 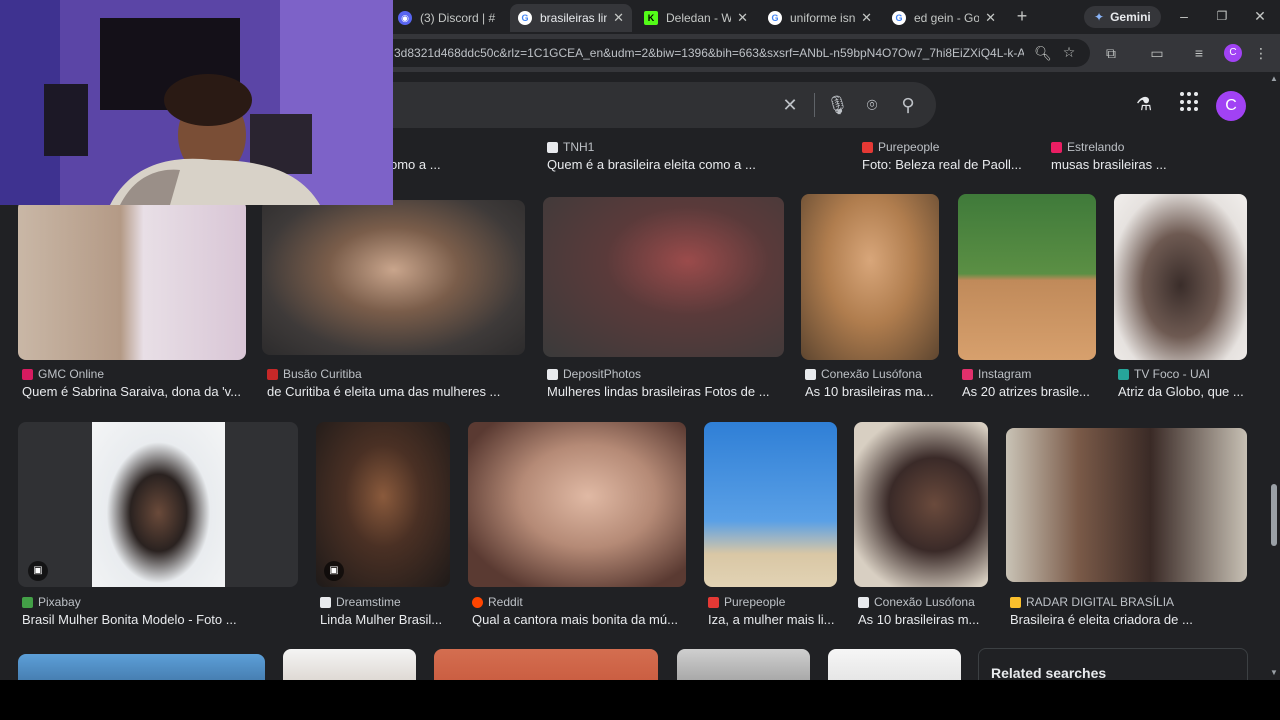 What do you see at coordinates (1069, 52) in the screenshot?
I see `bookmark-star-icon: ☆` at bounding box center [1069, 52].